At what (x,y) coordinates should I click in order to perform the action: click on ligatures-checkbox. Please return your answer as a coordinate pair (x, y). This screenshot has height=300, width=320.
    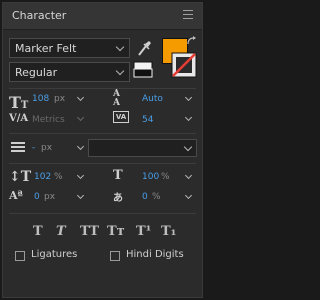
    Looking at the image, I should click on (20, 256).